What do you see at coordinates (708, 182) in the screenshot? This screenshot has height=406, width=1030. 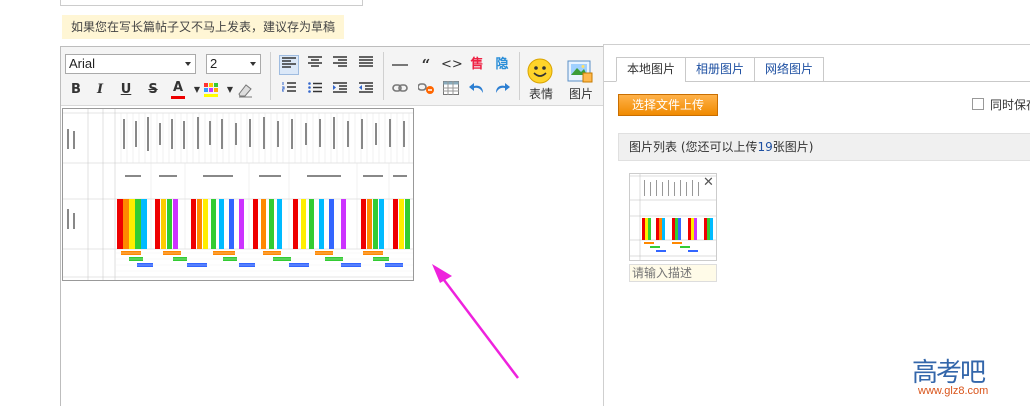 I see `close-icon: ✕` at bounding box center [708, 182].